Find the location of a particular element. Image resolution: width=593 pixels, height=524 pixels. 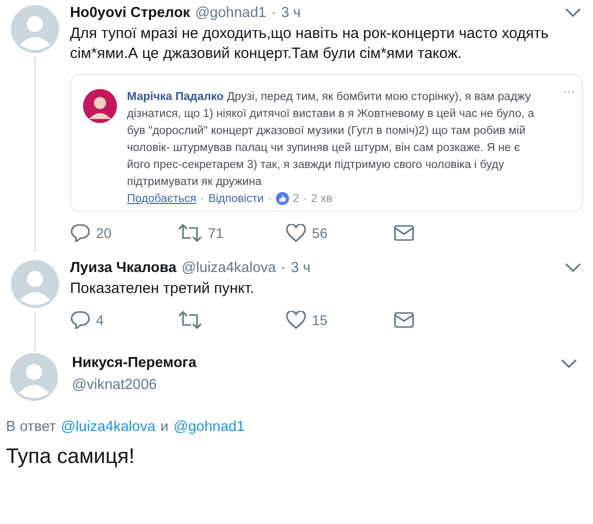

author-name: Никуся-Перемога is located at coordinates (134, 363).